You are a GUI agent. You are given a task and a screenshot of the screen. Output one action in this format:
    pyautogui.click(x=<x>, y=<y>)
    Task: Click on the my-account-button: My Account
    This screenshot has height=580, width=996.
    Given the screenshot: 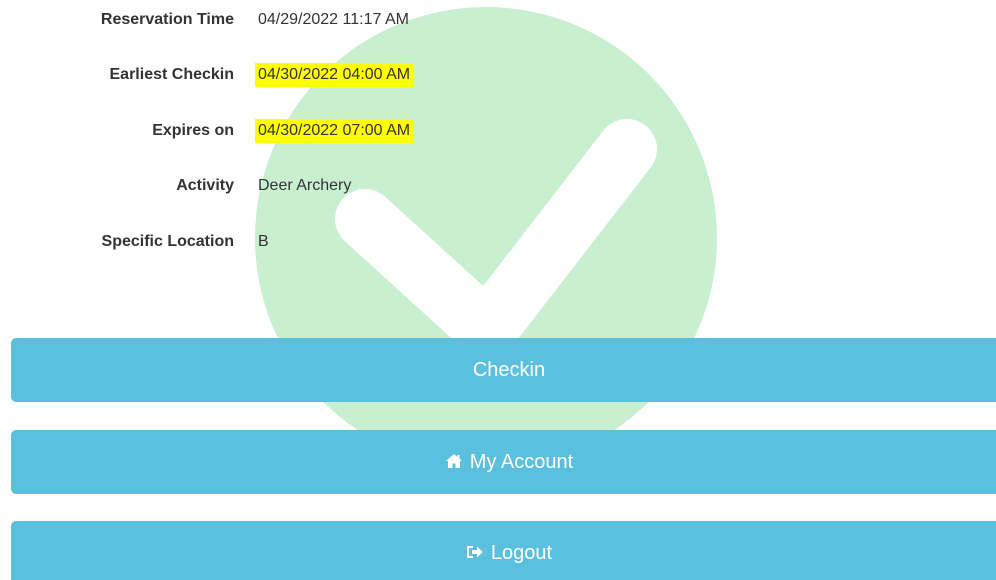 What is the action you would take?
    pyautogui.click(x=503, y=462)
    